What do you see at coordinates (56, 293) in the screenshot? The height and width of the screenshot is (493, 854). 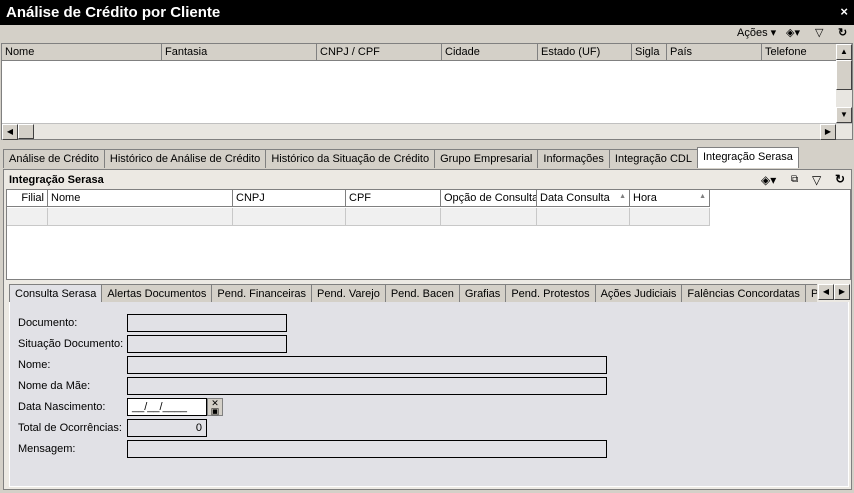 I see `tab-consulta-serasa: Consulta Serasa` at bounding box center [56, 293].